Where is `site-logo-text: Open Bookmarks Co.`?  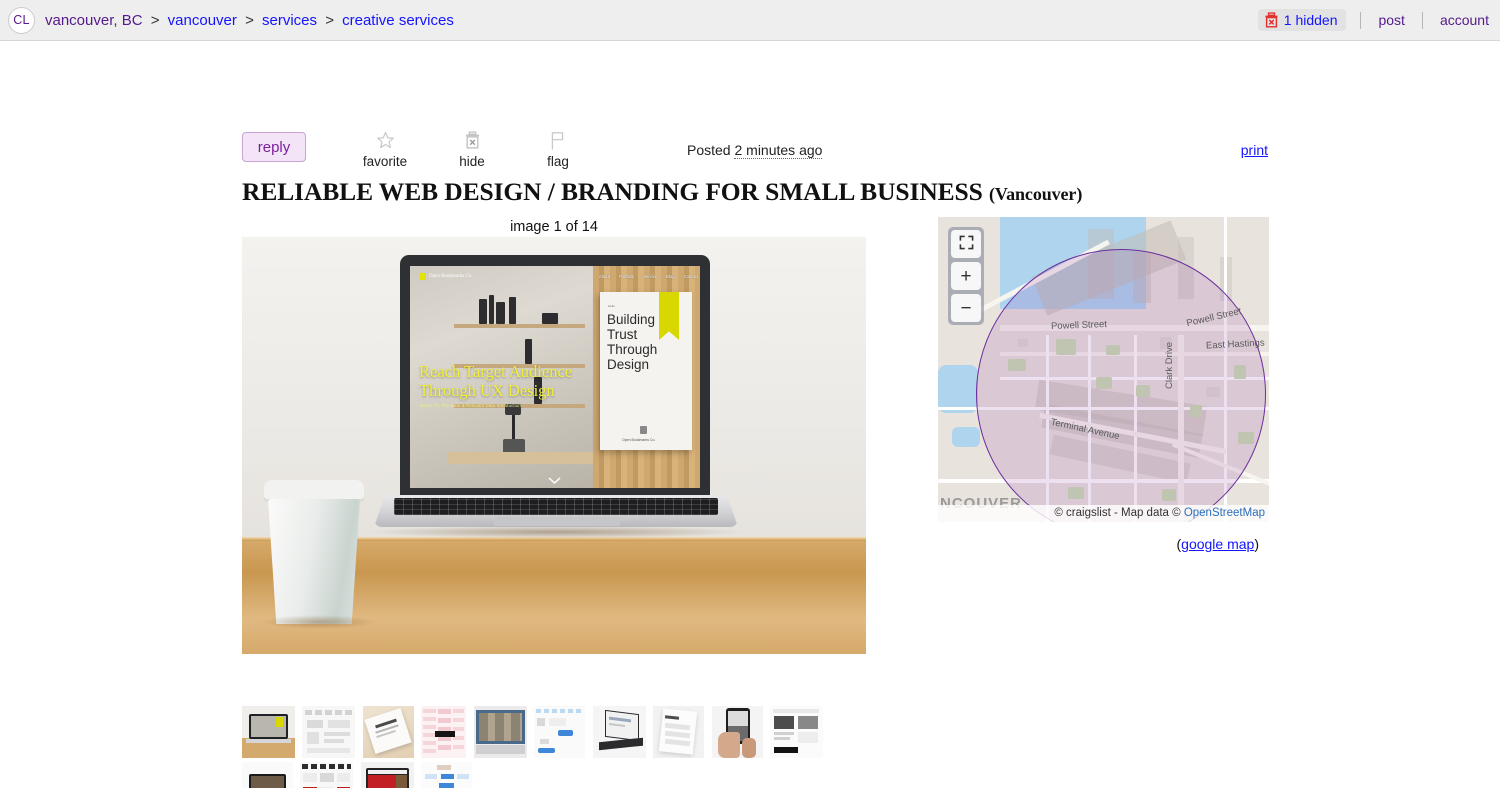
site-logo-text: Open Bookmarks Co. is located at coordinates (451, 276).